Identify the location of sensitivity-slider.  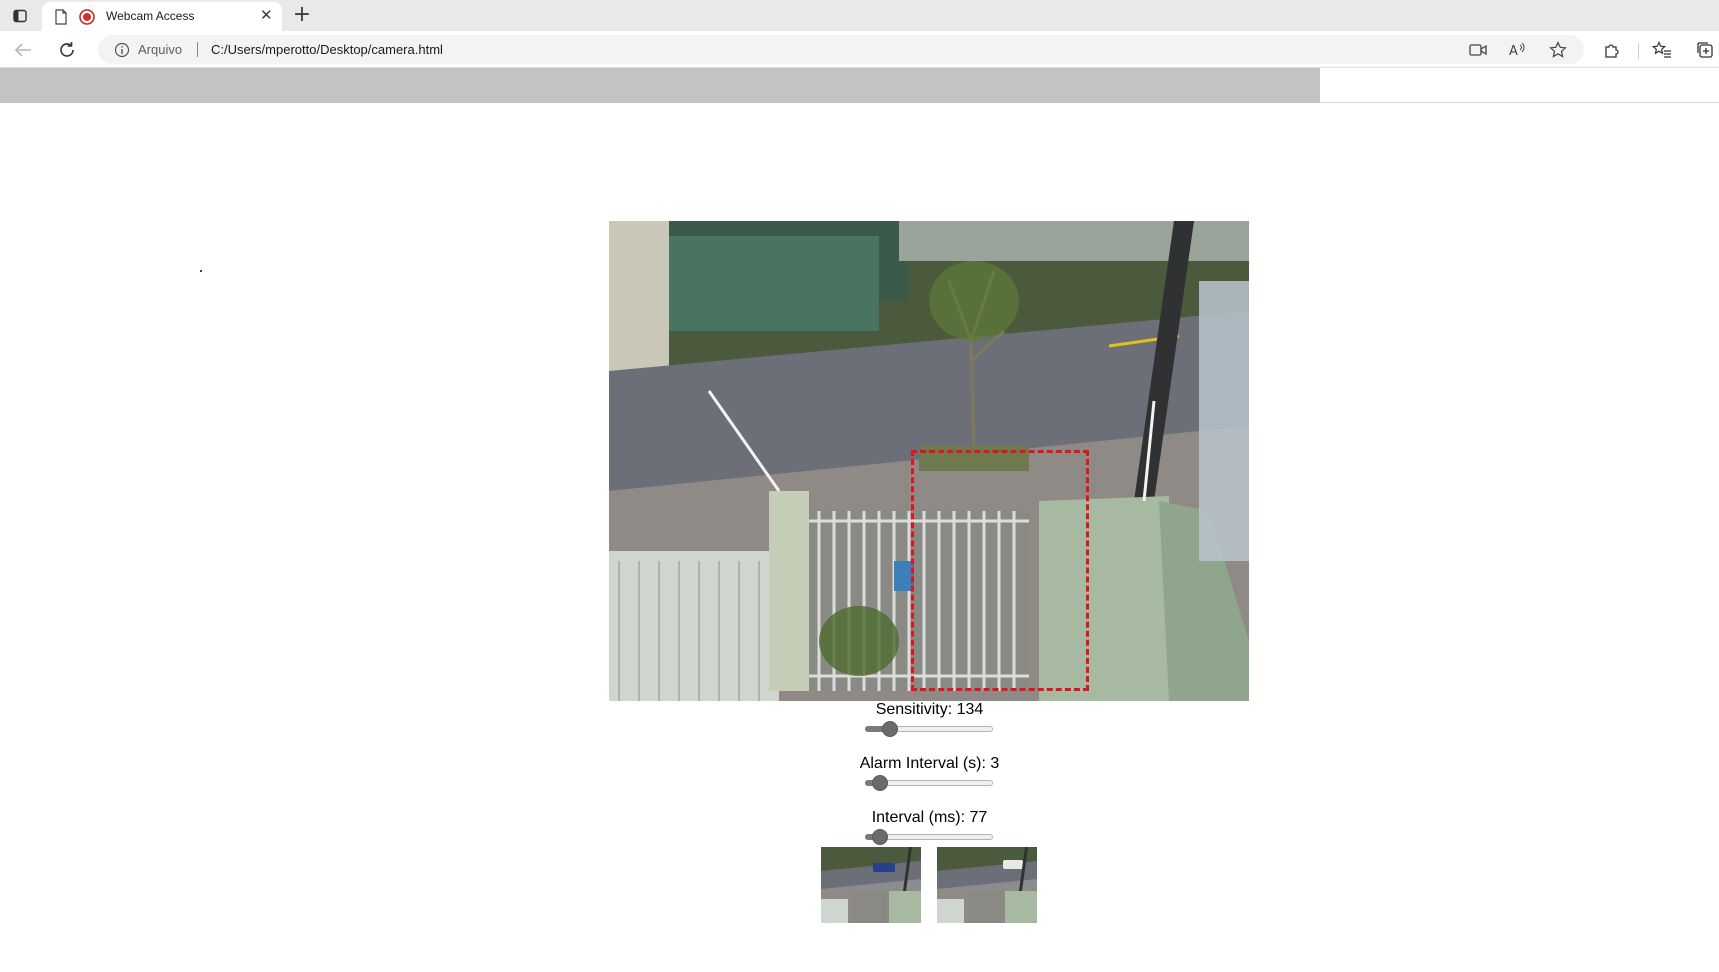
(929, 729).